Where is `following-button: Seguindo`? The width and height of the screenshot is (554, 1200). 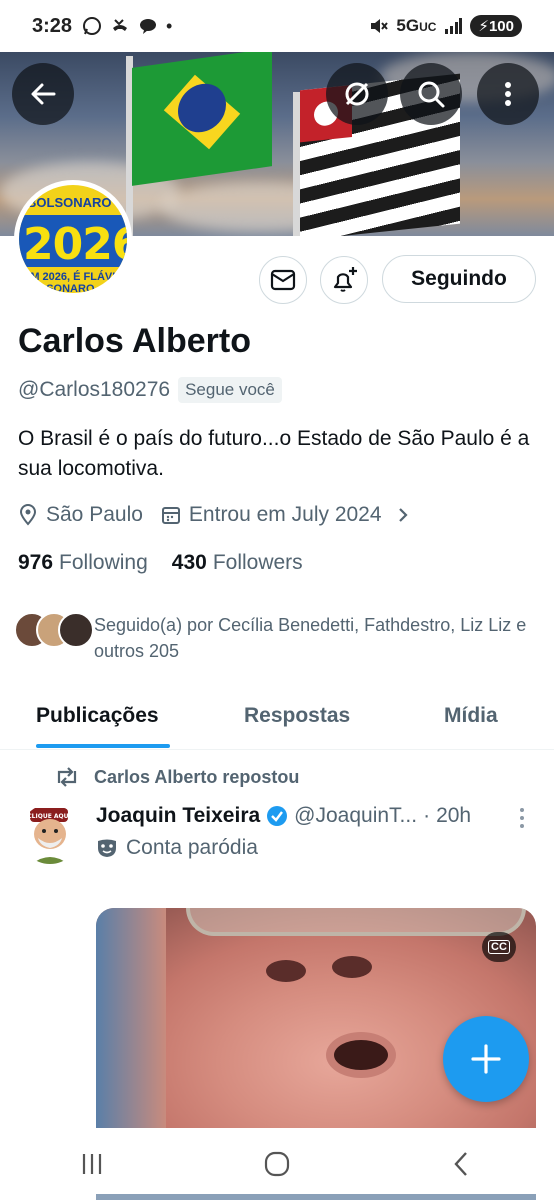
following-button: Seguindo is located at coordinates (459, 279).